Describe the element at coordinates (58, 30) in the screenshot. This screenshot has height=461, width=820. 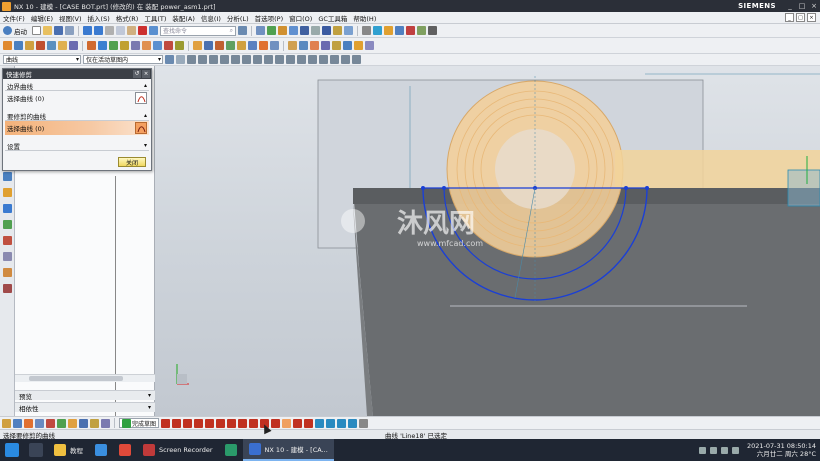
I see `save-icon` at that location.